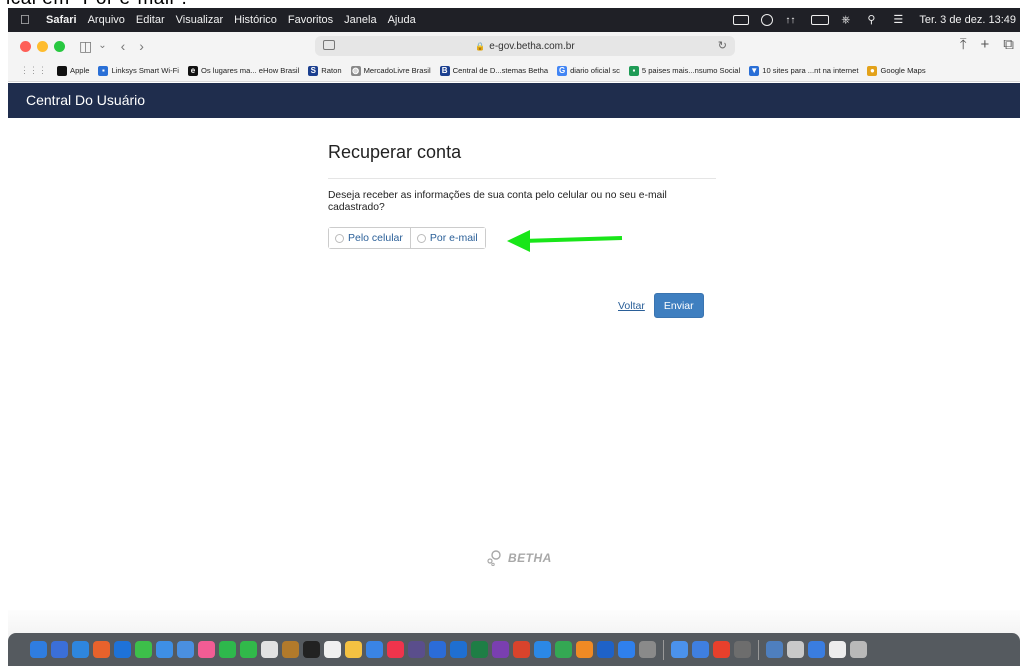  I want to click on fullscreen-window-icon, so click(59, 46).